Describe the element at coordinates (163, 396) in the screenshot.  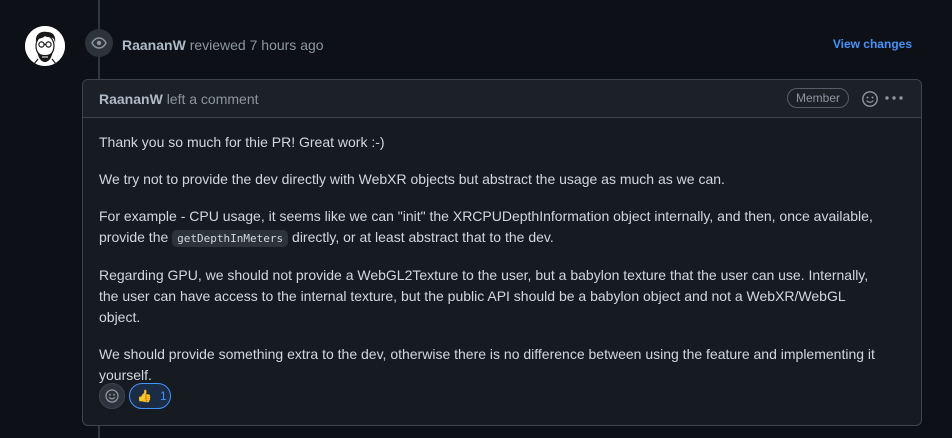
I see `reaction-count: 1` at that location.